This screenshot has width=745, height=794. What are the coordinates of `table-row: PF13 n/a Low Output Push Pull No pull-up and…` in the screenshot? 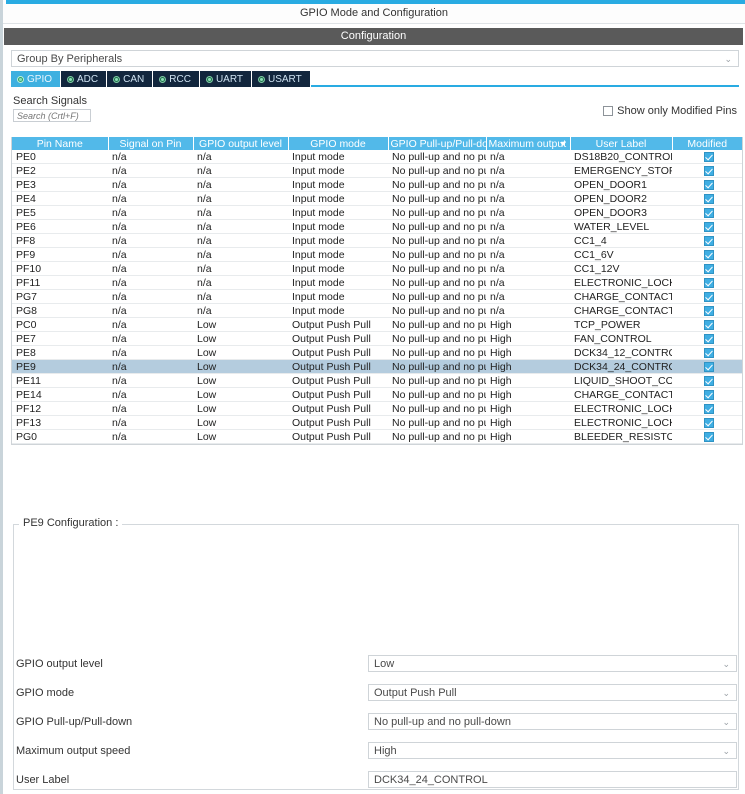 It's located at (377, 422).